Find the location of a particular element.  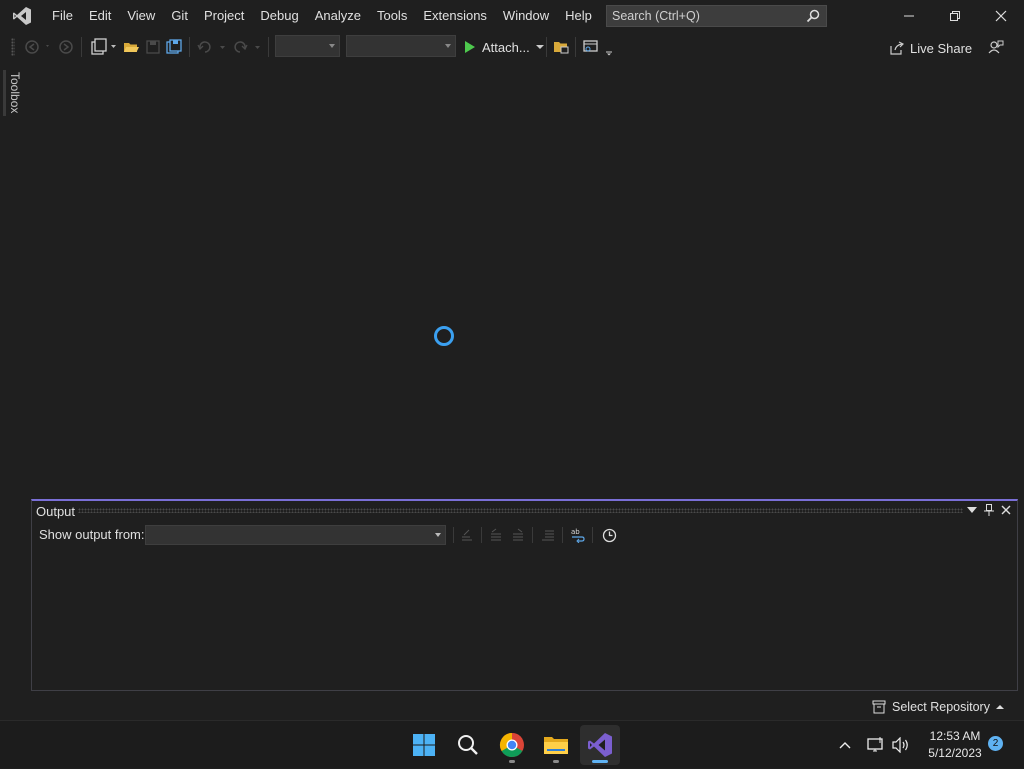

save-all-icon is located at coordinates (174, 46).